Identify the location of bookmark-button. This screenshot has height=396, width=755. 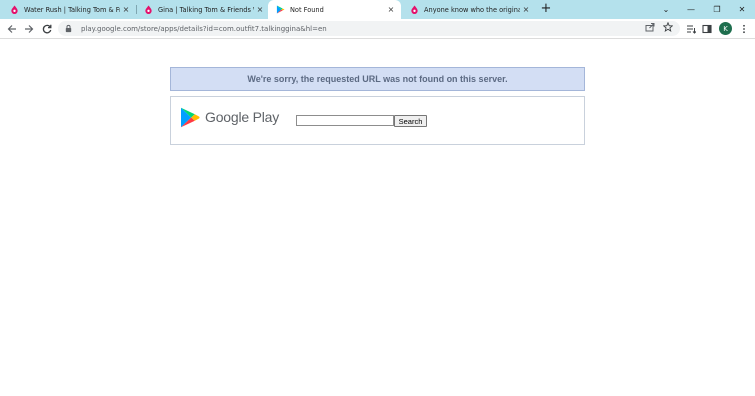
(668, 27).